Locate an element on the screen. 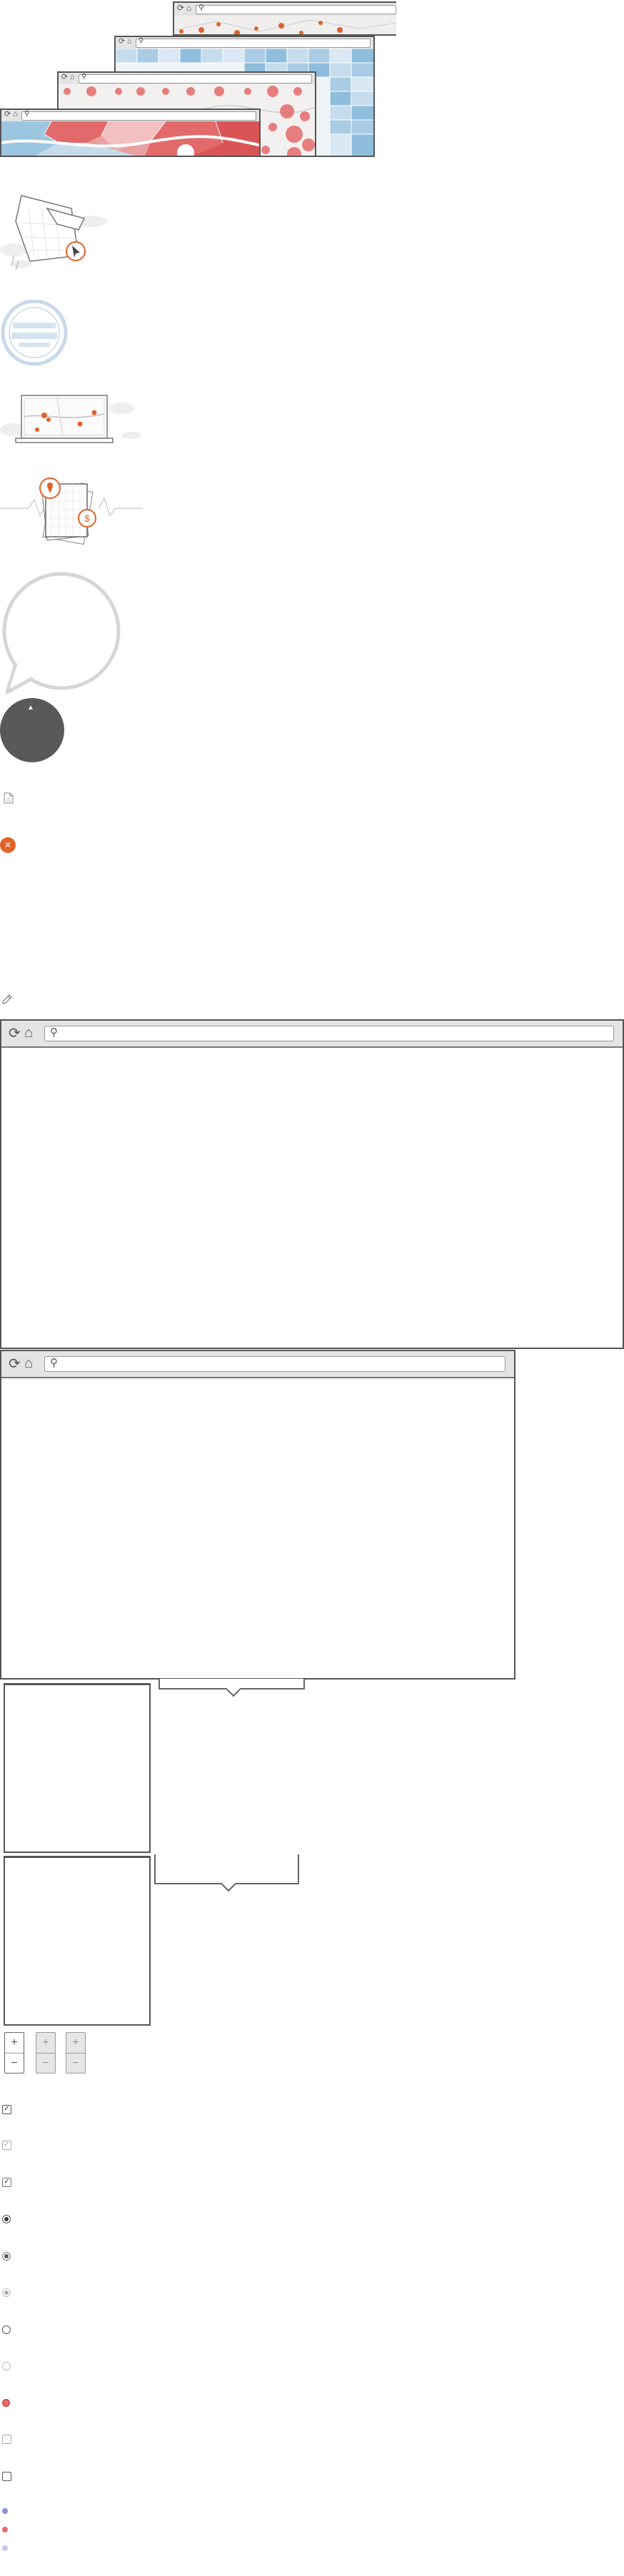 This screenshot has height=2576, width=624. checkbox-unchecked-disabled is located at coordinates (6, 2439).